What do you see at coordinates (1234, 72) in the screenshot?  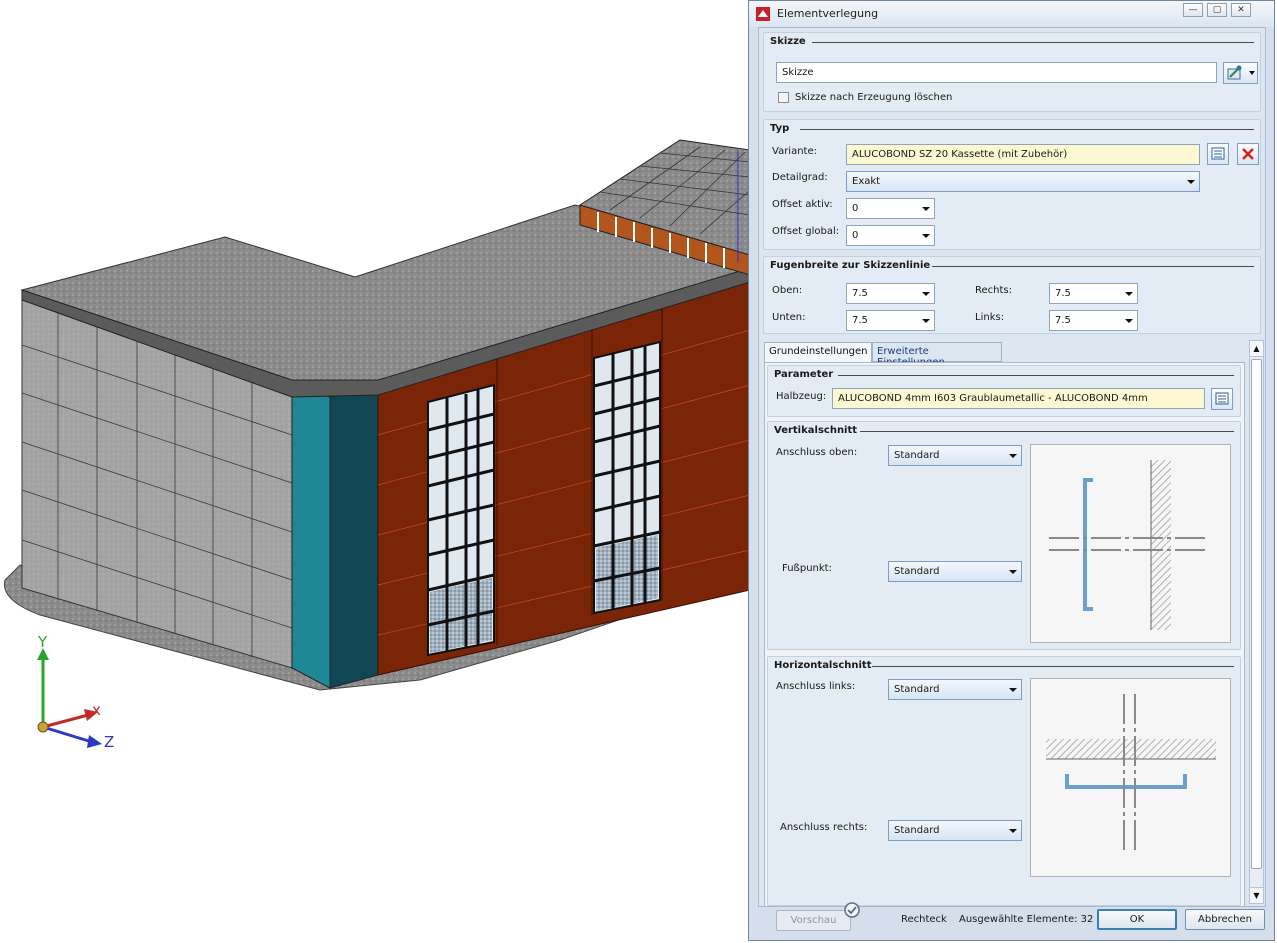 I see `pick-sketch-icon` at bounding box center [1234, 72].